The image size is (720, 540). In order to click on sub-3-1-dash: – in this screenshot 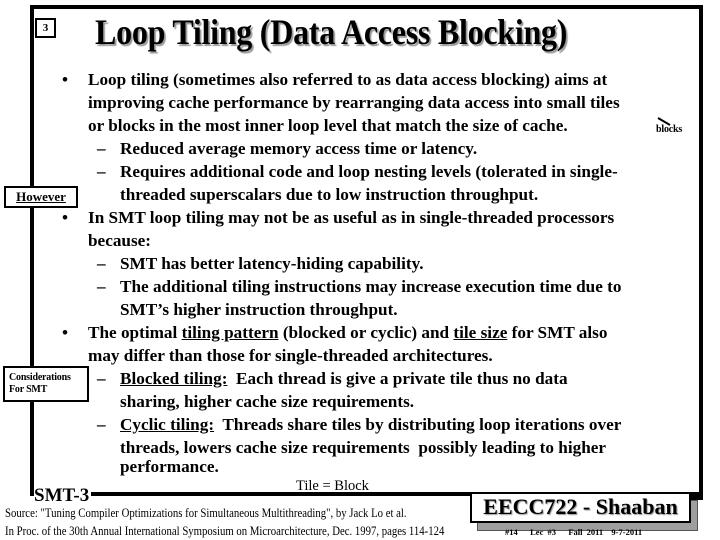, I will do `click(101, 378)`.